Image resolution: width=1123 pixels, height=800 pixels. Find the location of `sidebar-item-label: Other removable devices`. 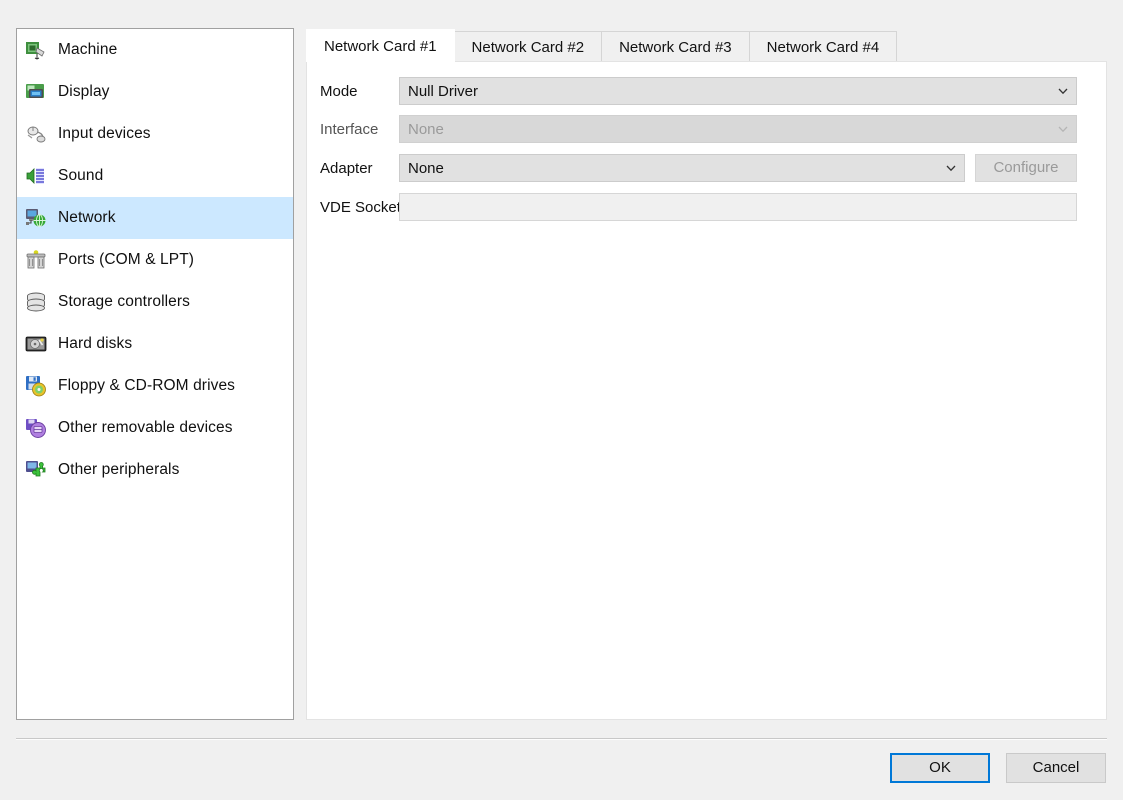

sidebar-item-label: Other removable devices is located at coordinates (145, 427).